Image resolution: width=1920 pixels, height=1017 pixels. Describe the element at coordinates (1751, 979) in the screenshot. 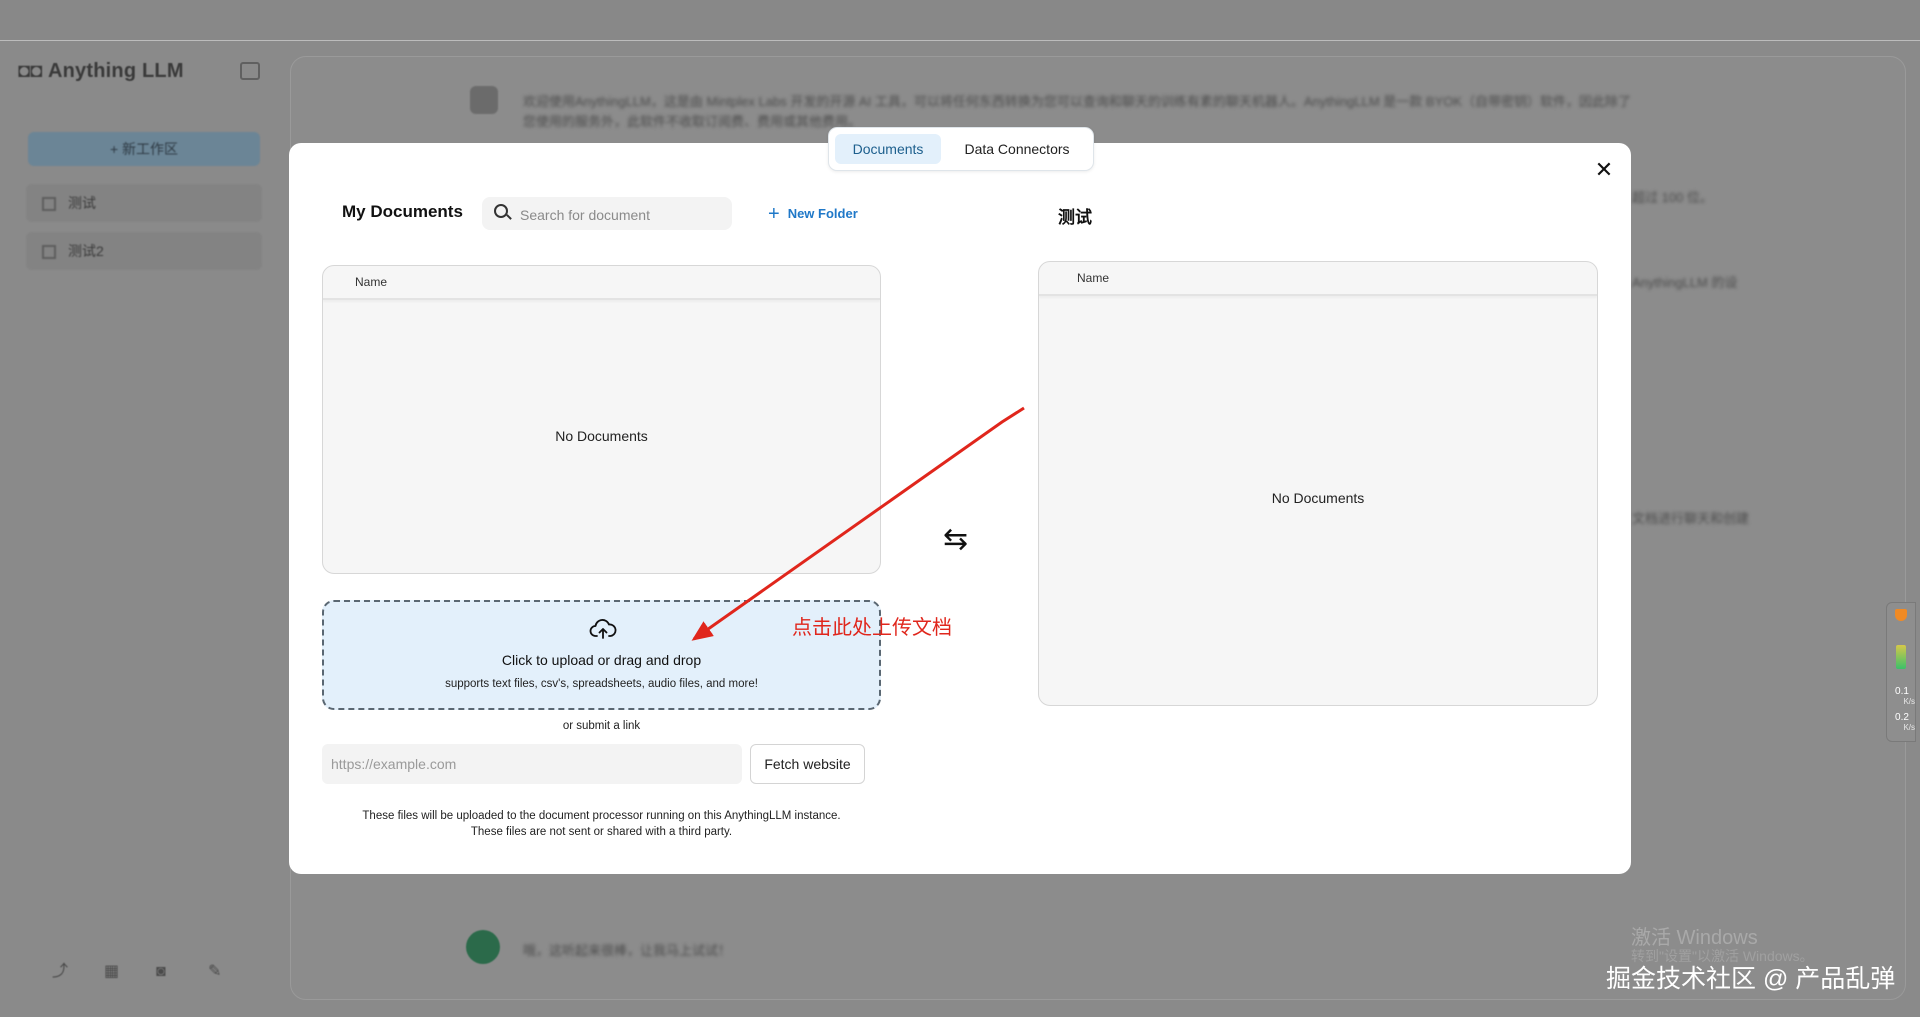

I see `credit-watermark: 掘金技术社区 @ 产品乱弹` at that location.